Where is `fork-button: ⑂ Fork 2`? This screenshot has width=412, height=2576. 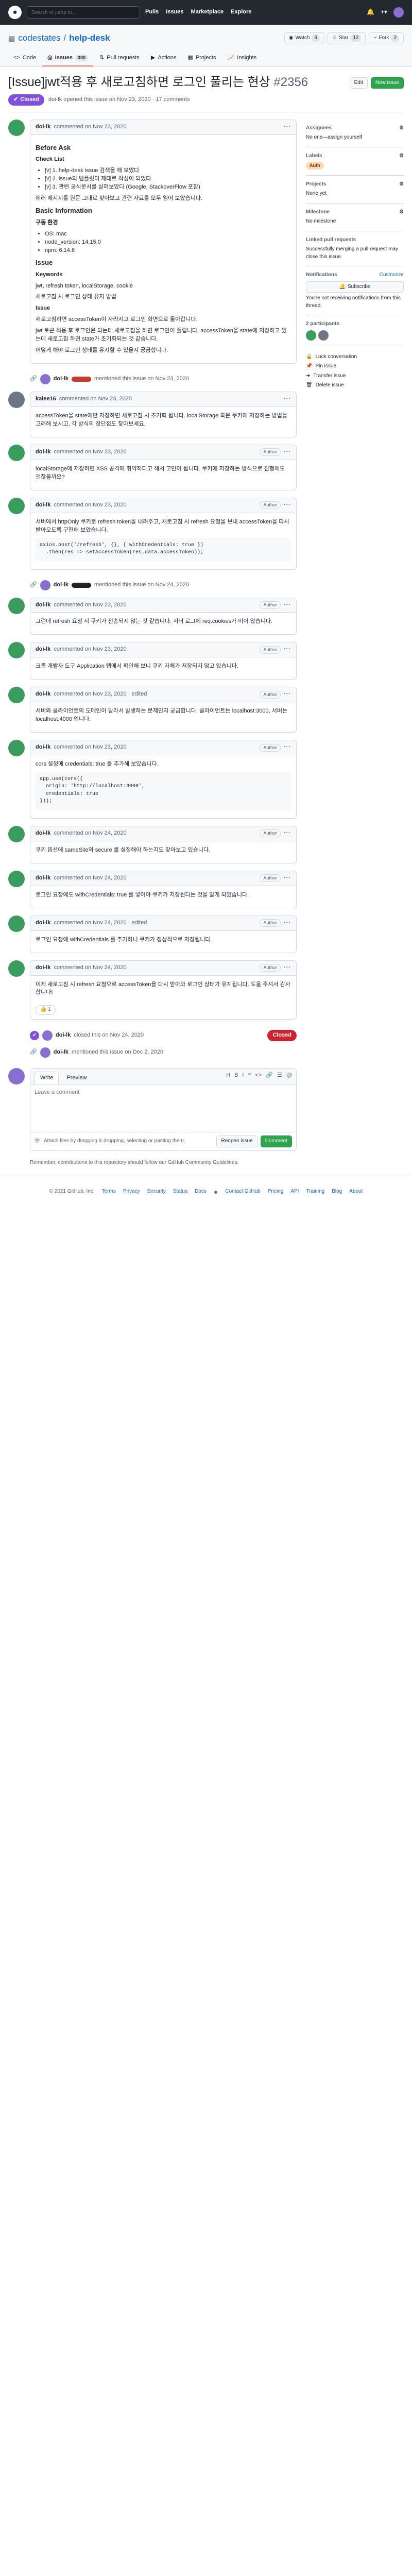 fork-button: ⑂ Fork 2 is located at coordinates (386, 38).